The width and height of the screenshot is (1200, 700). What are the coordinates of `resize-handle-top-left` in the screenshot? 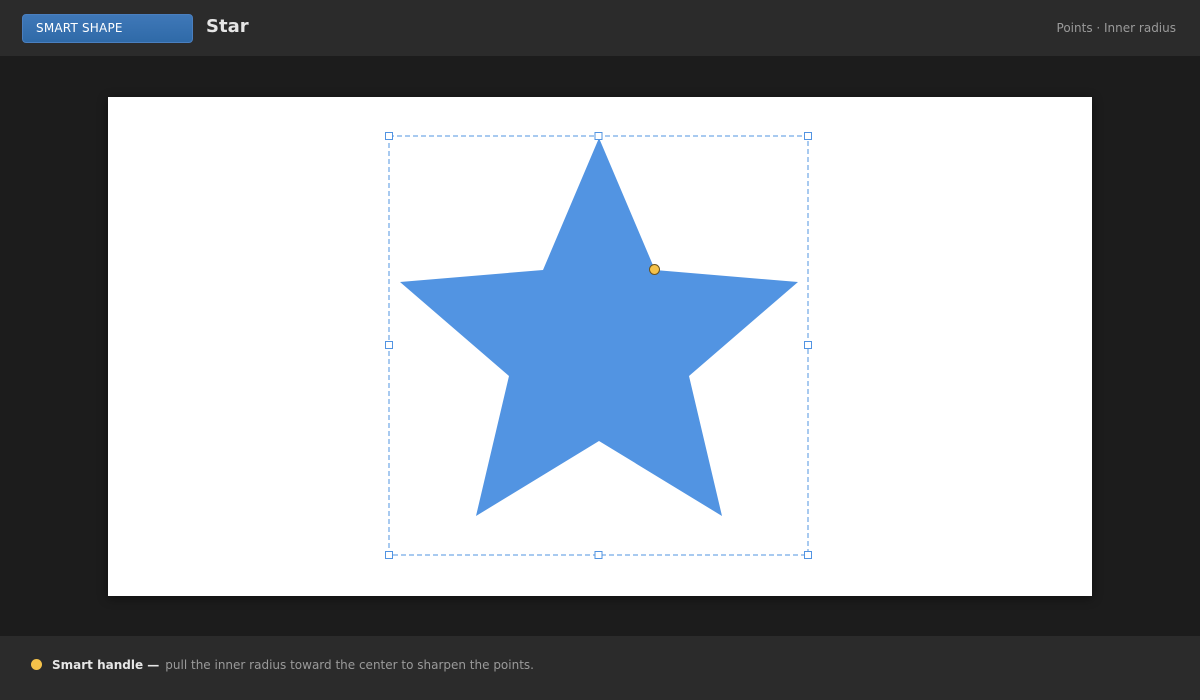 It's located at (389, 136).